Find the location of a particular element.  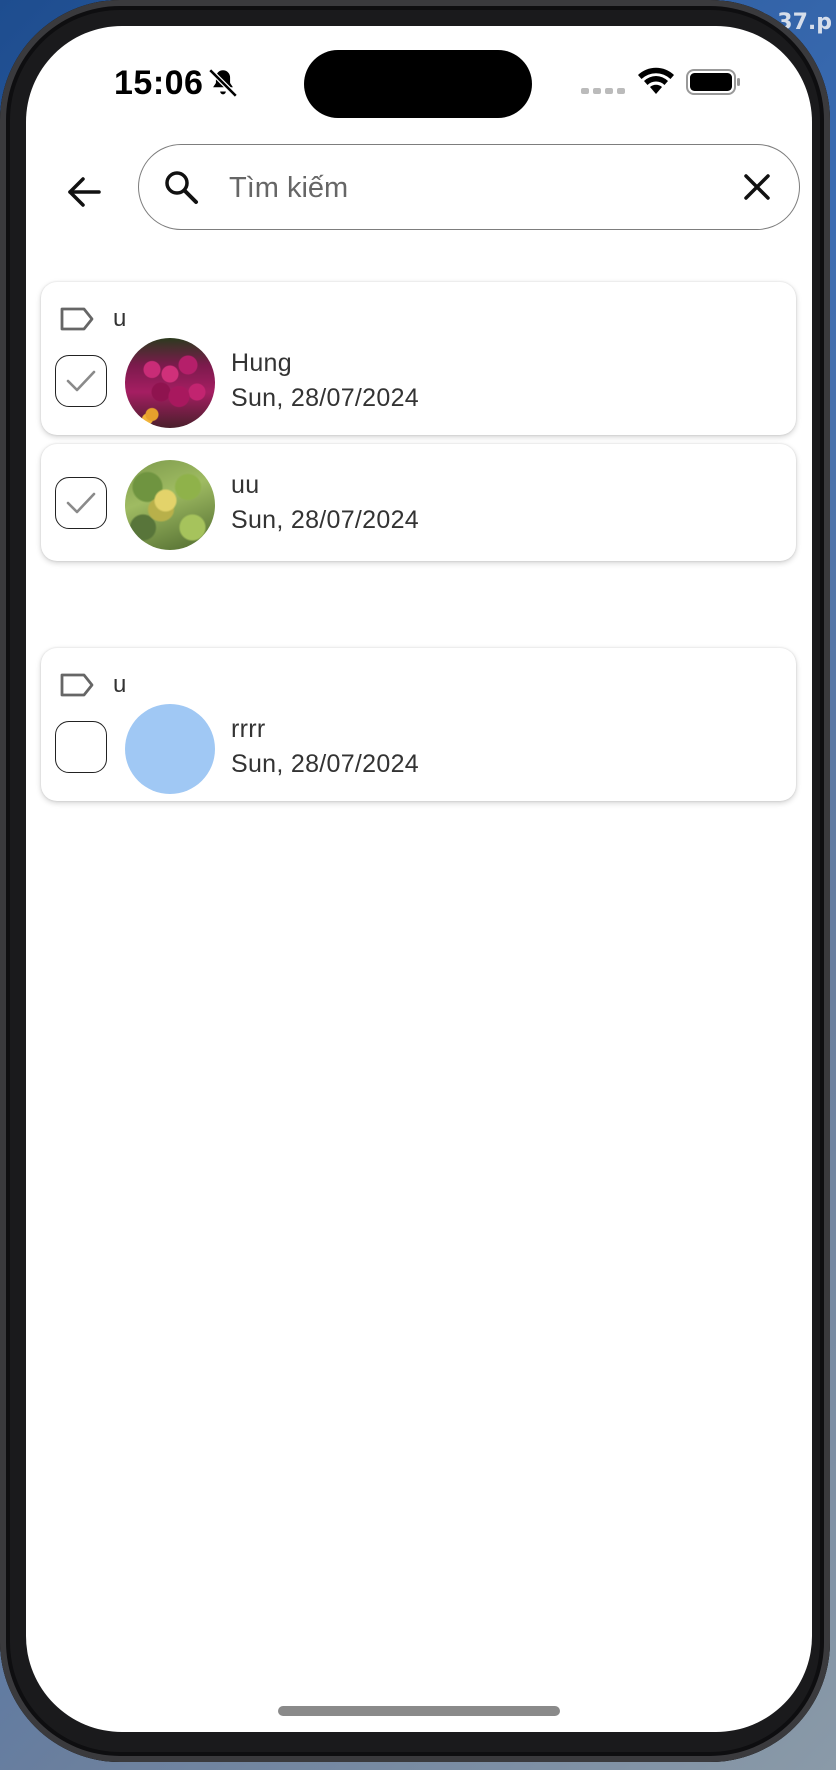

item-title: uu is located at coordinates (245, 485).